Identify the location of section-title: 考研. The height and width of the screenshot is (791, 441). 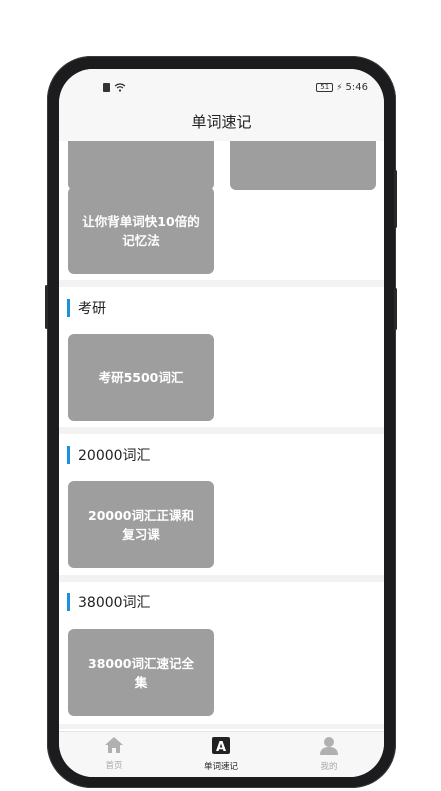
(86, 308).